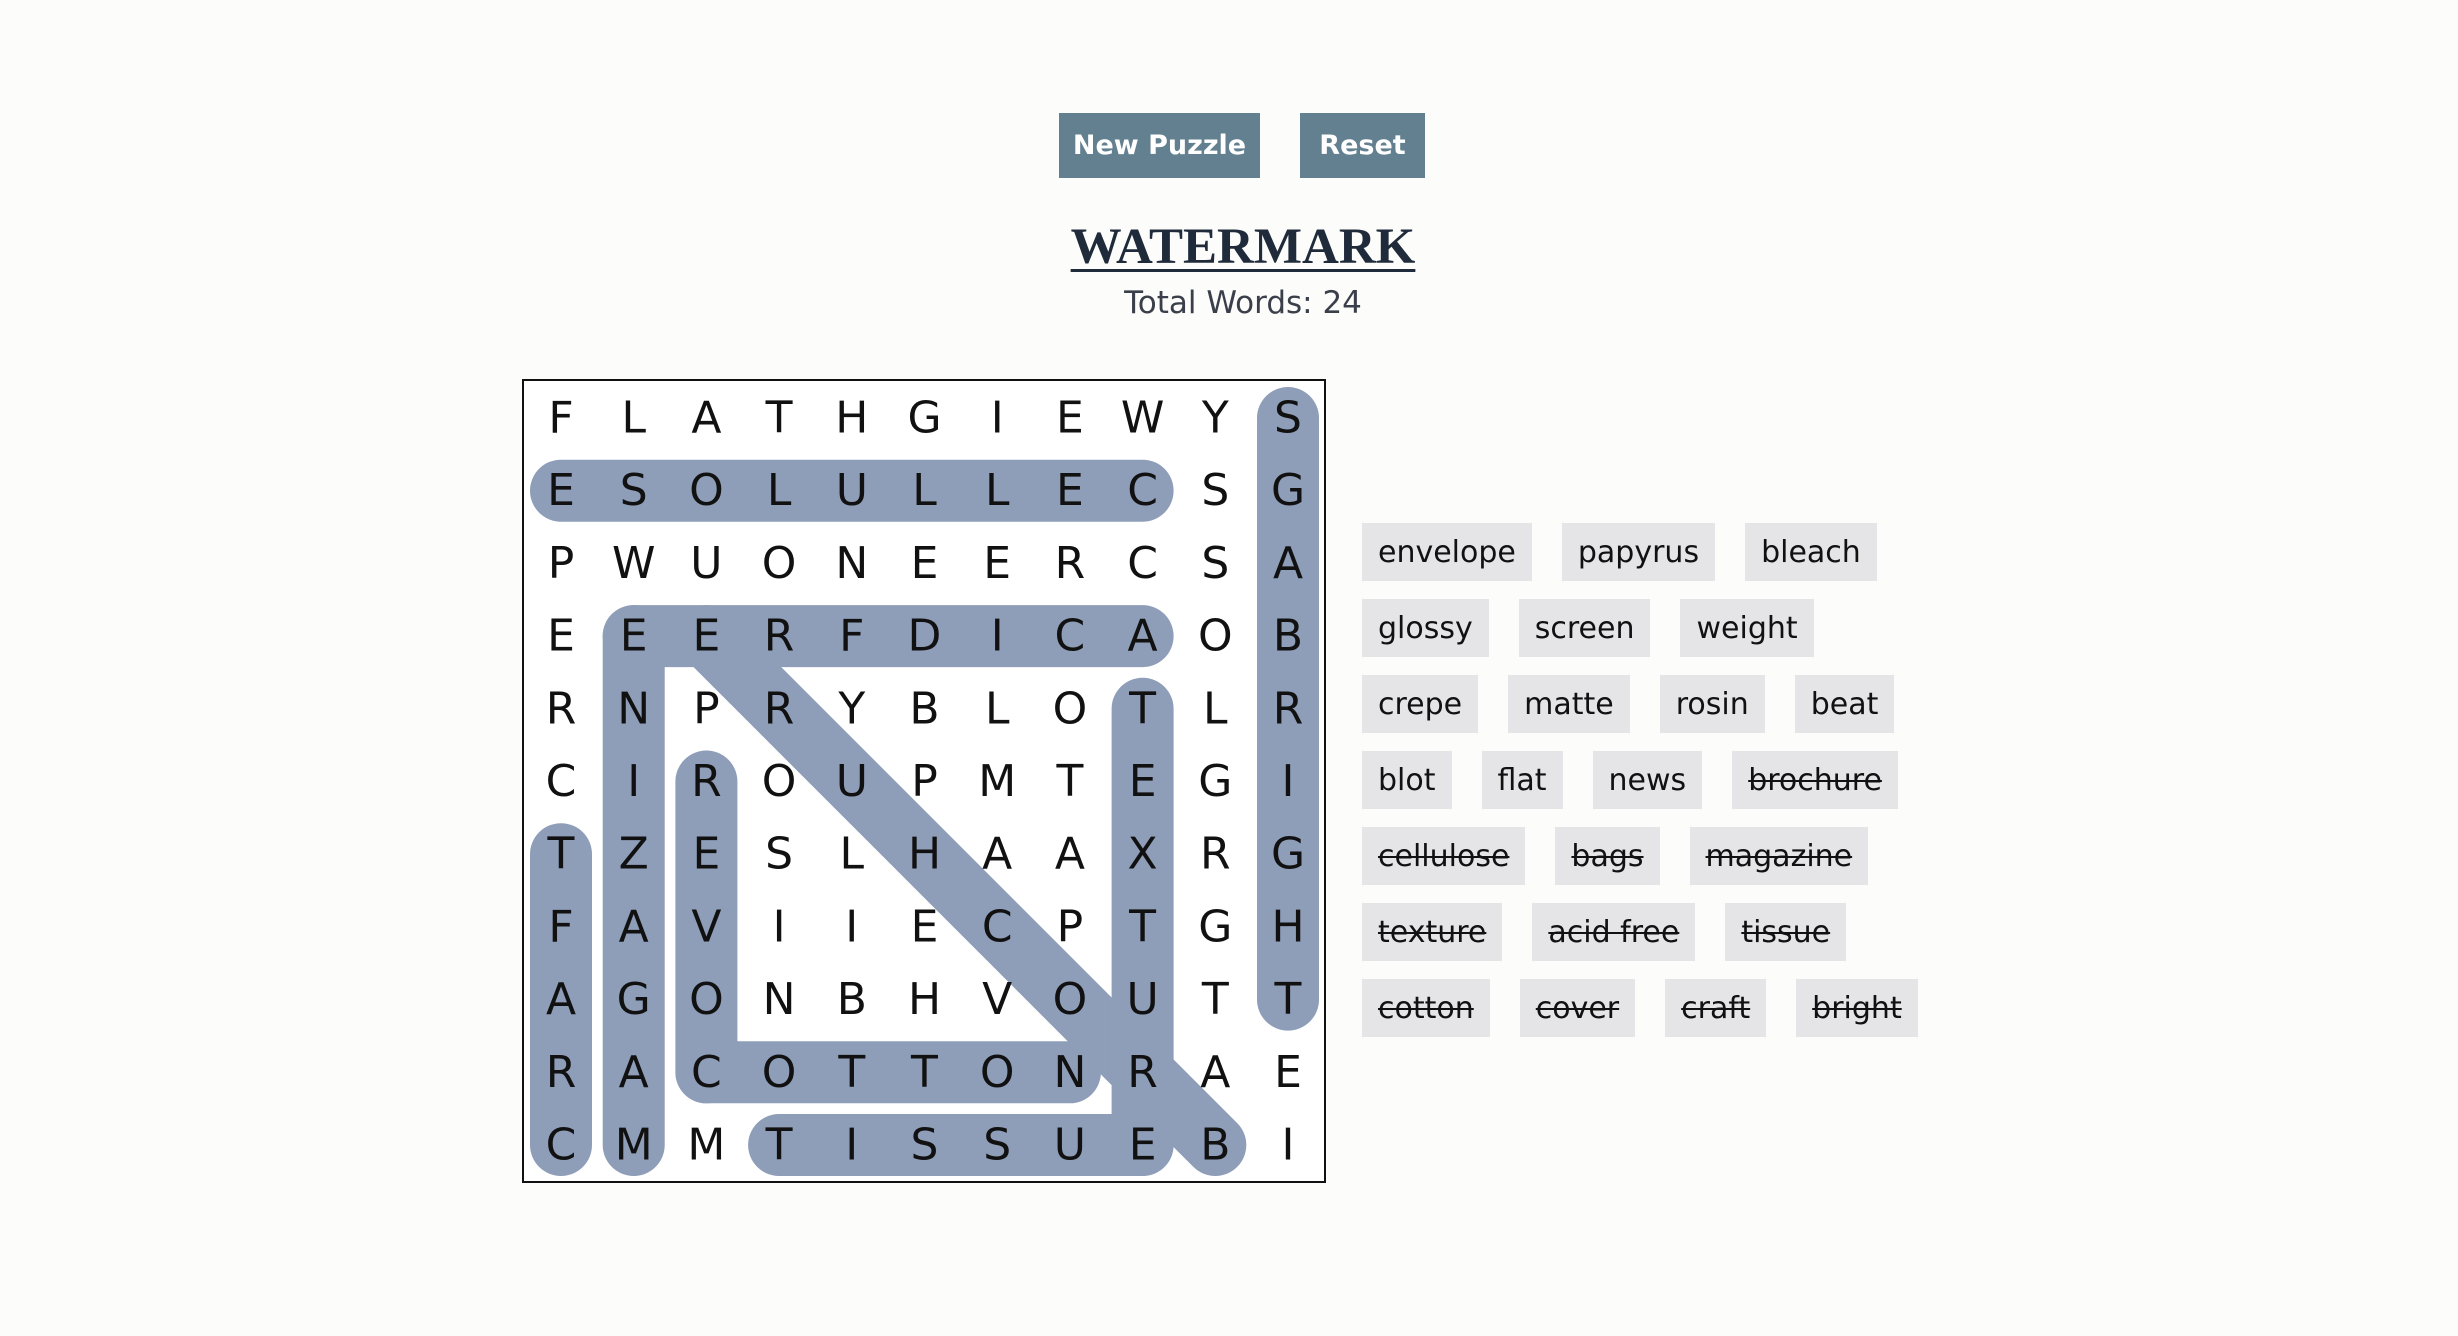  Describe the element at coordinates (925, 636) in the screenshot. I see `grid-cell: D` at that location.